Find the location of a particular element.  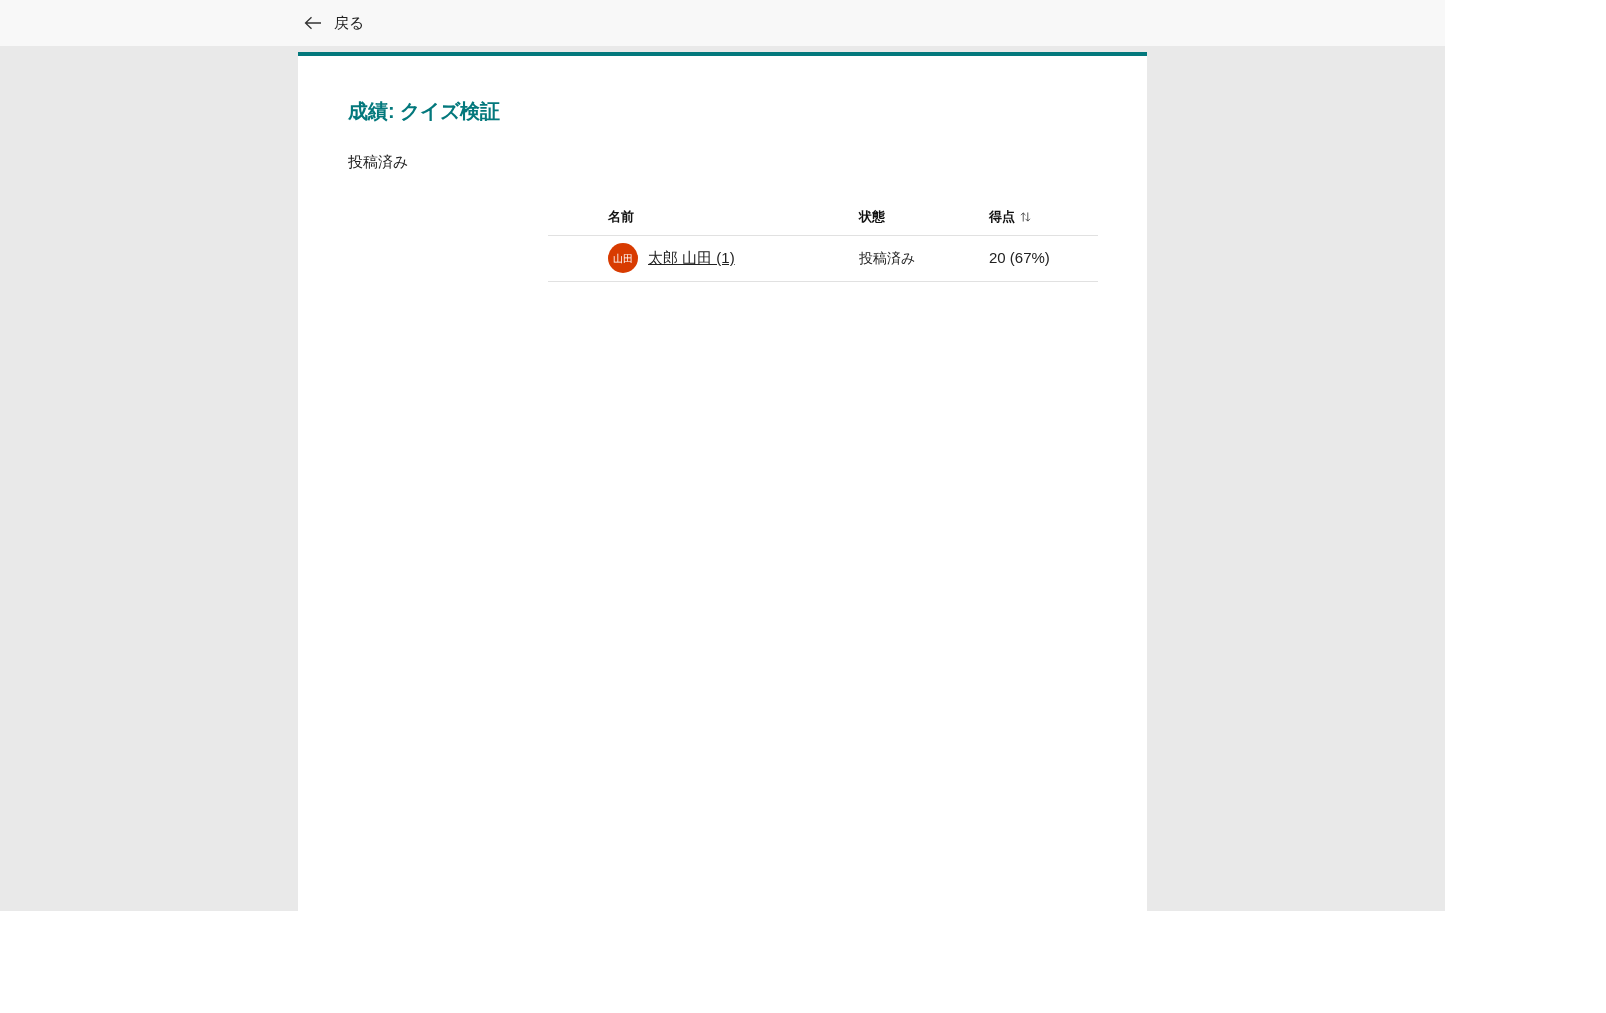

status-text: 投稿済み is located at coordinates (887, 257).